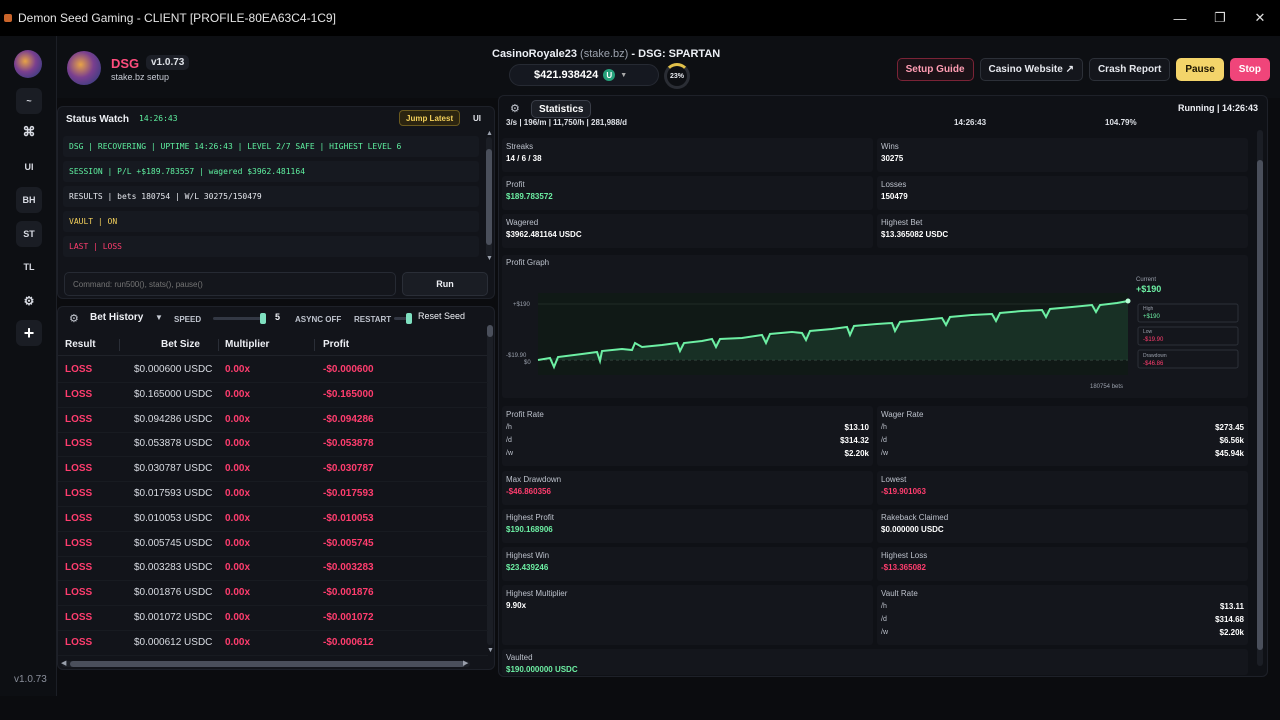 This screenshot has width=1280, height=720. I want to click on table-row: LOSS $0.005745 USDC 0.00x -$0.005745, so click(273, 544).